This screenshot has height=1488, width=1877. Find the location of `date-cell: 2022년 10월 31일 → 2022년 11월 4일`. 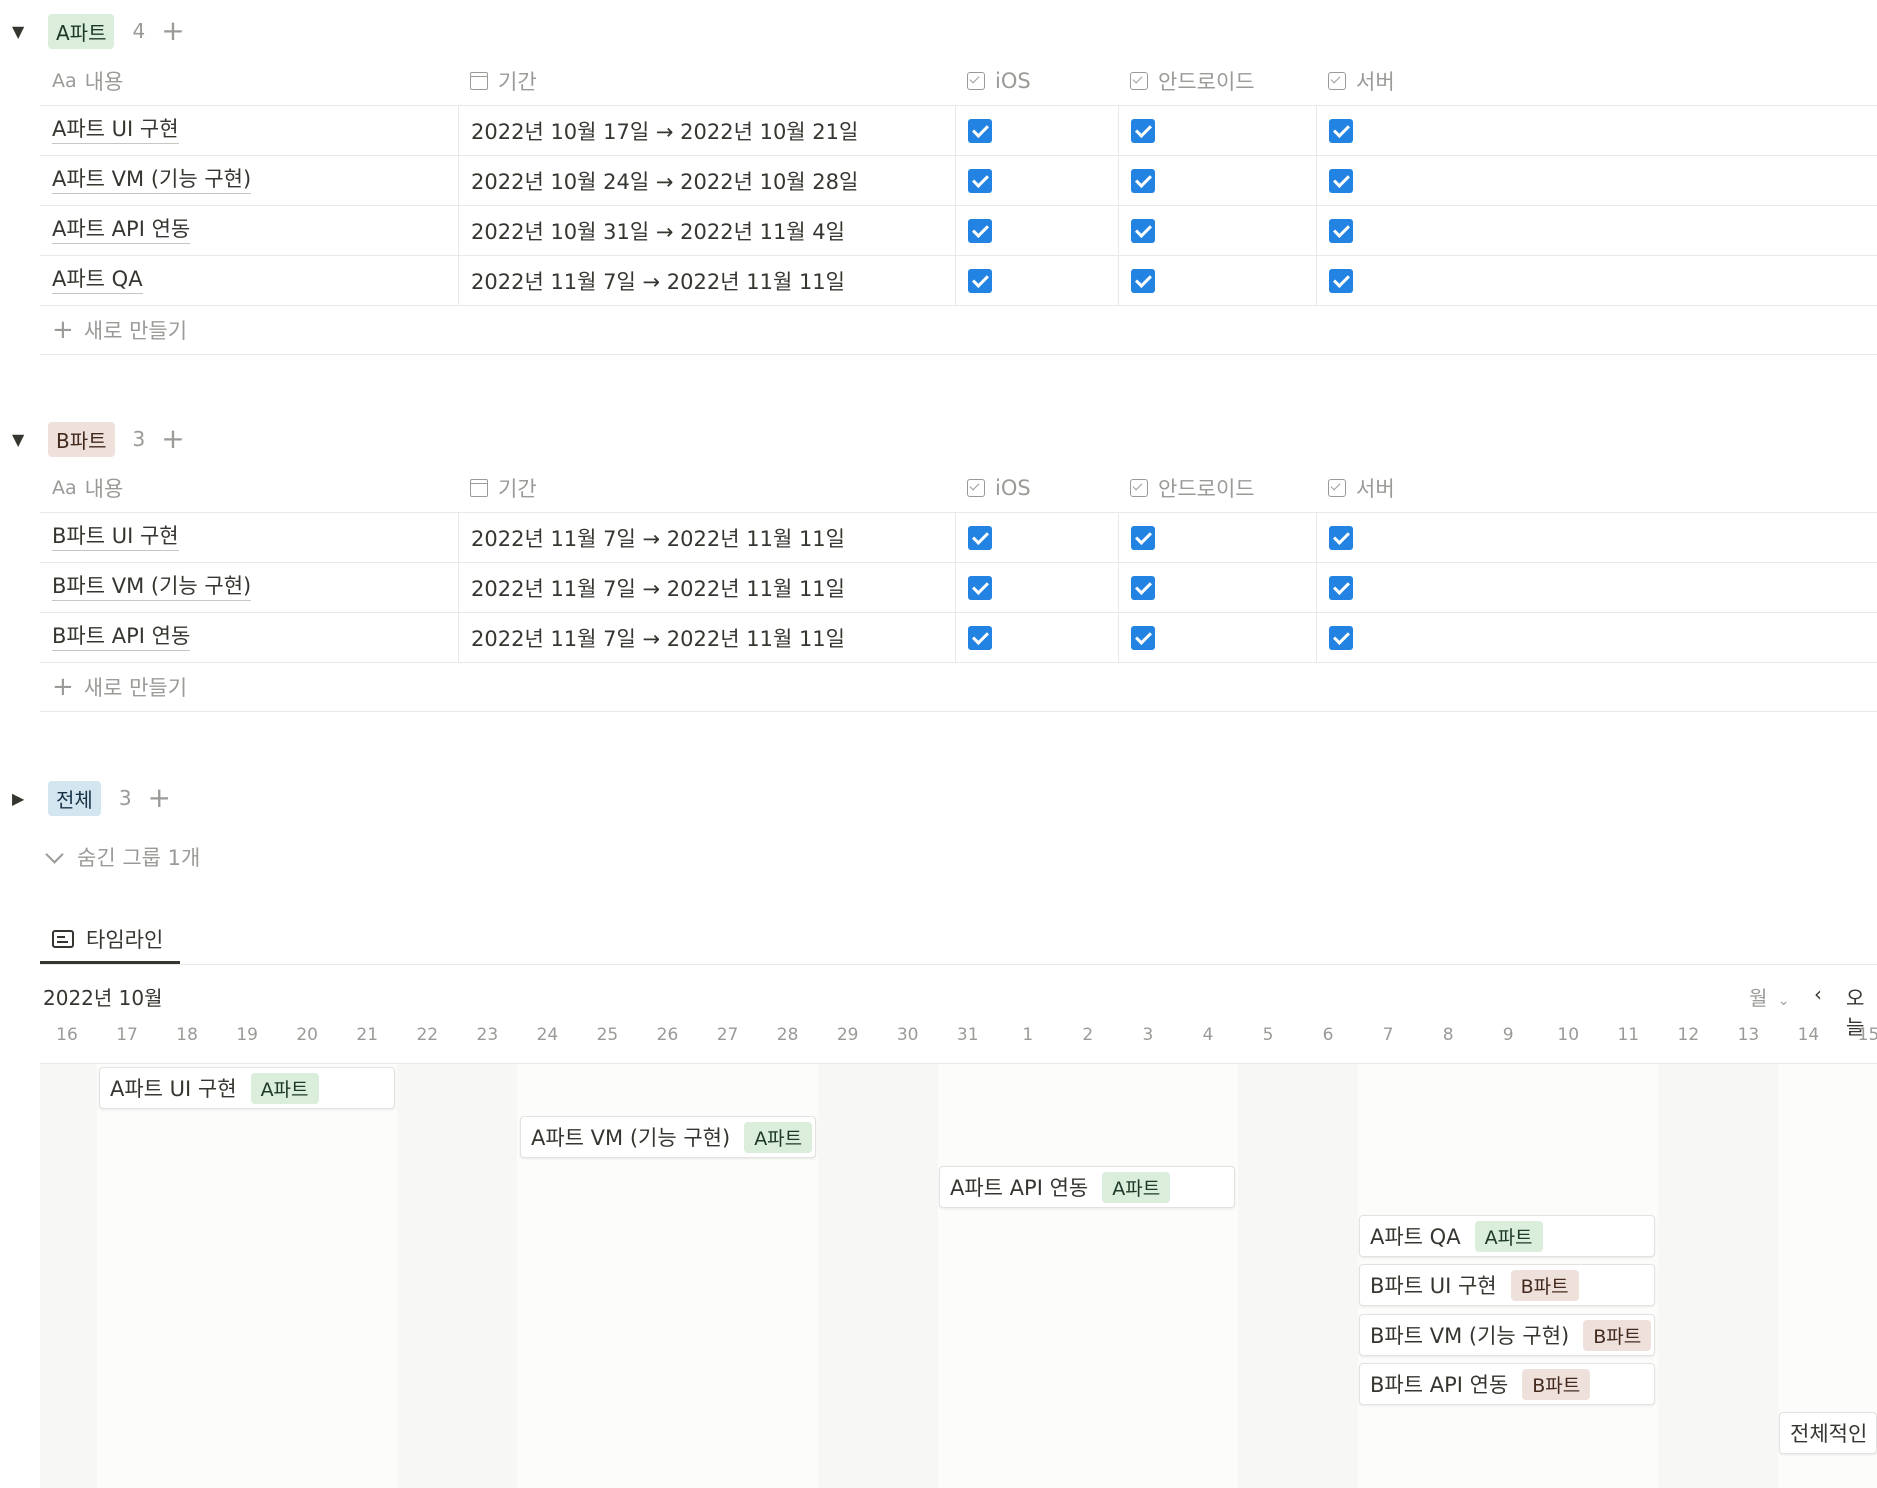

date-cell: 2022년 10월 31일 → 2022년 11월 4일 is located at coordinates (706, 230).